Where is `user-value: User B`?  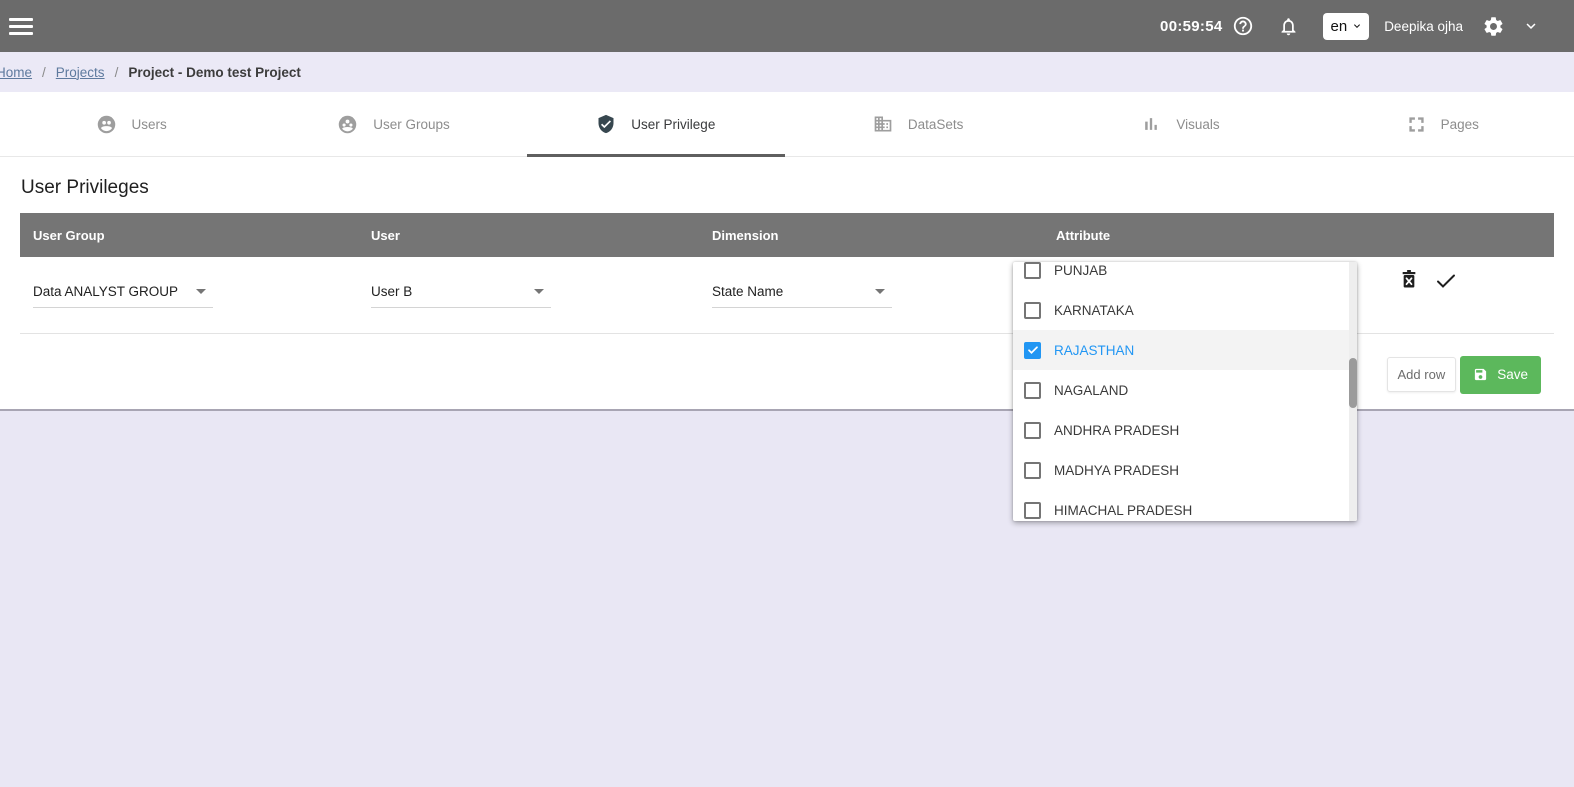 user-value: User B is located at coordinates (392, 291).